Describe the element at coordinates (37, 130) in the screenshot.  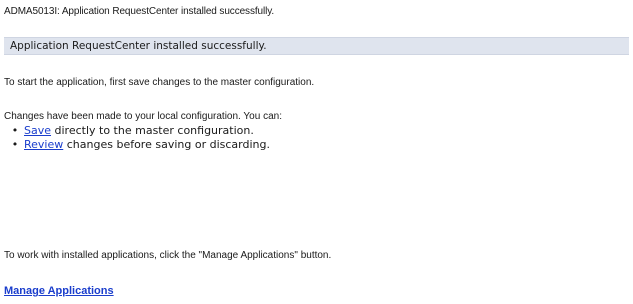
I see `save-link: Save` at that location.